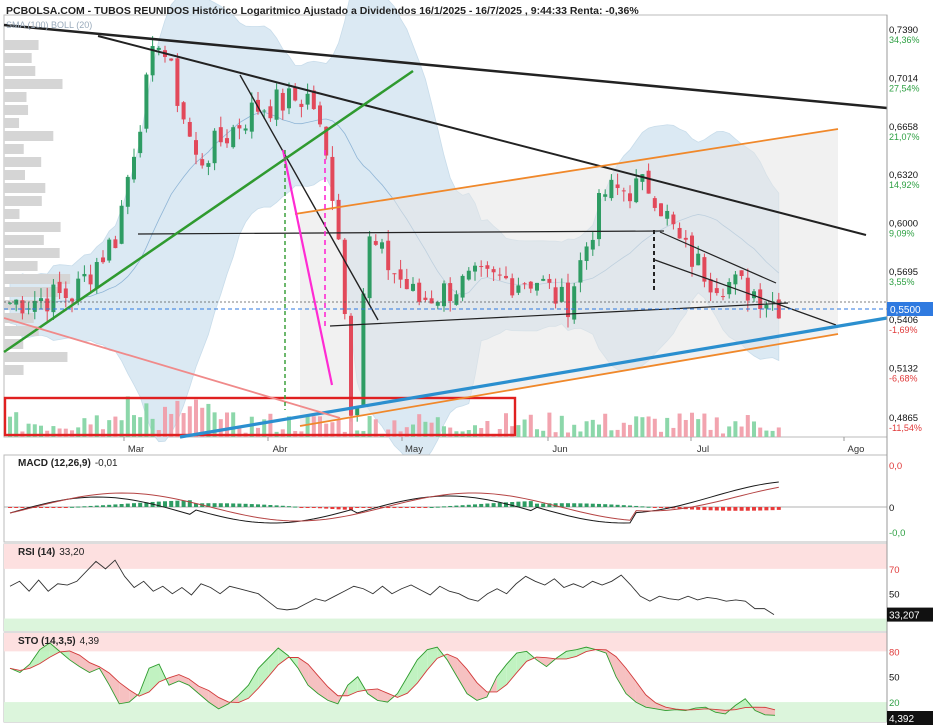 Image resolution: width=935 pixels, height=726 pixels. Describe the element at coordinates (414, 449) in the screenshot. I see `x-tick-label-May: May` at that location.